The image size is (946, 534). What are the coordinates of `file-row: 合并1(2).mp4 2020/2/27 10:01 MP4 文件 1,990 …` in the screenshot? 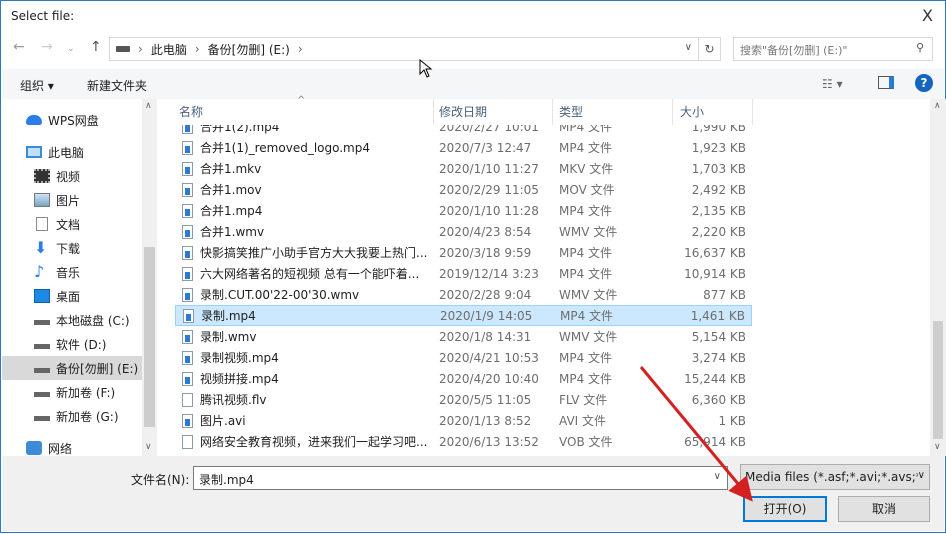 It's located at (463, 131).